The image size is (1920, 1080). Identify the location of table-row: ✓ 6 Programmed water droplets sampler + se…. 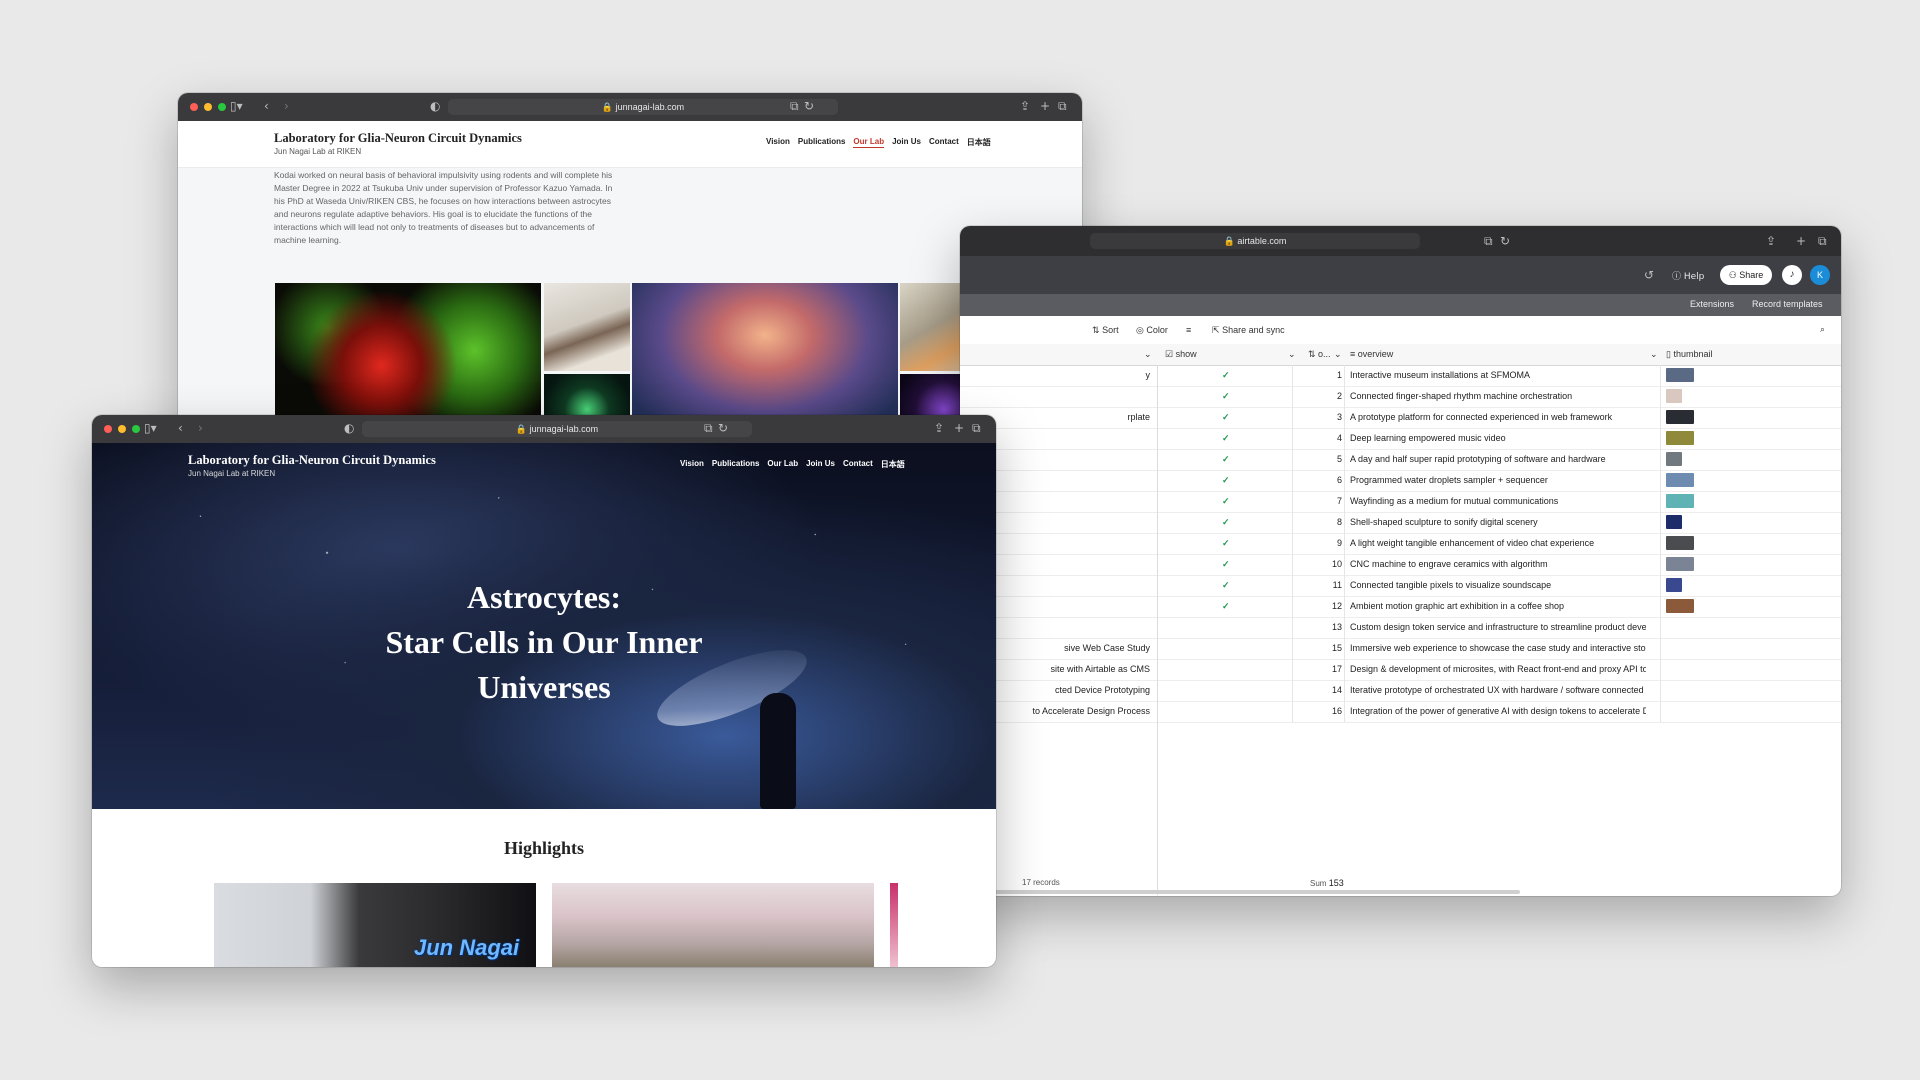
(1400, 481).